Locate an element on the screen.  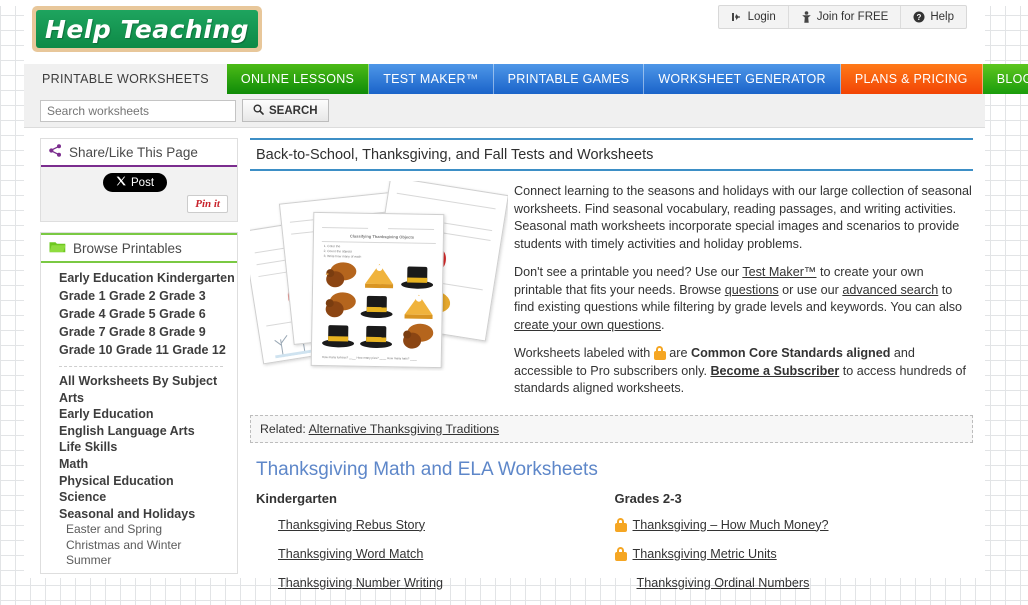
p3-t2: are is located at coordinates (678, 353).